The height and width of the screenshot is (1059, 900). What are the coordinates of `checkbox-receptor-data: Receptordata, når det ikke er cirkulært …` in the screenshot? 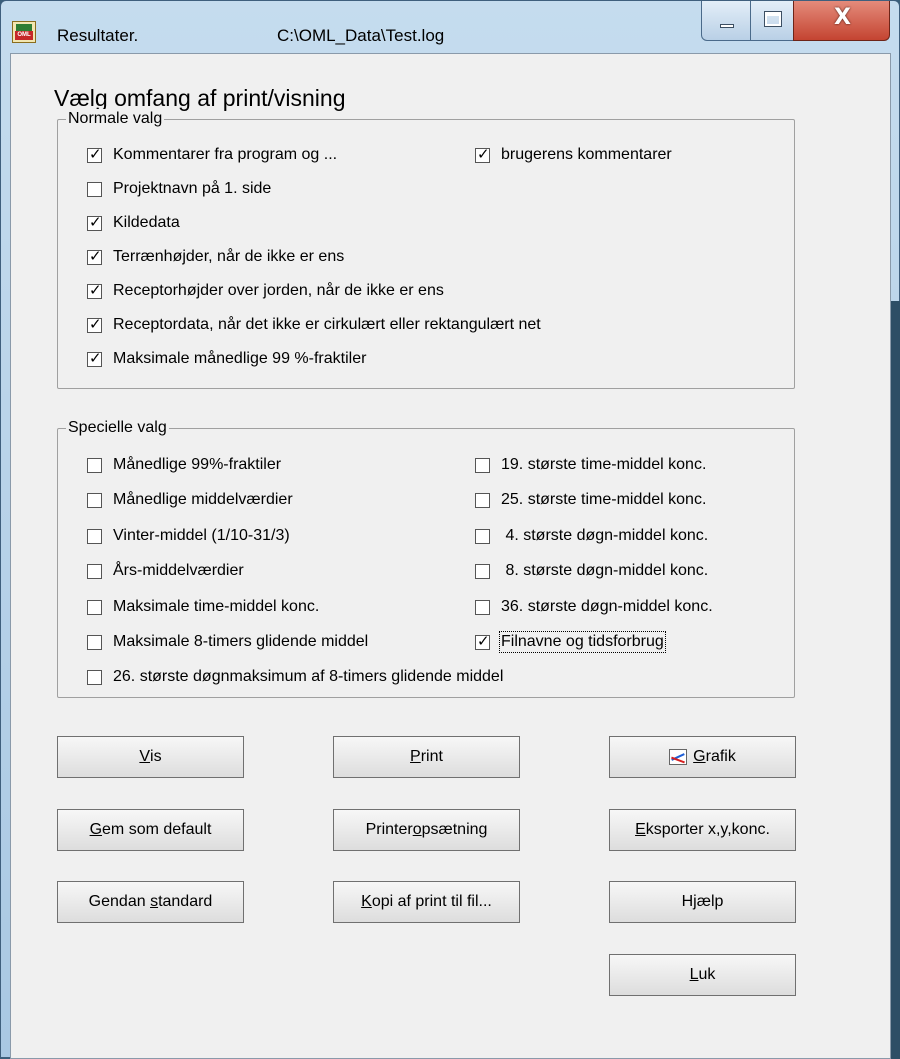 It's located at (314, 324).